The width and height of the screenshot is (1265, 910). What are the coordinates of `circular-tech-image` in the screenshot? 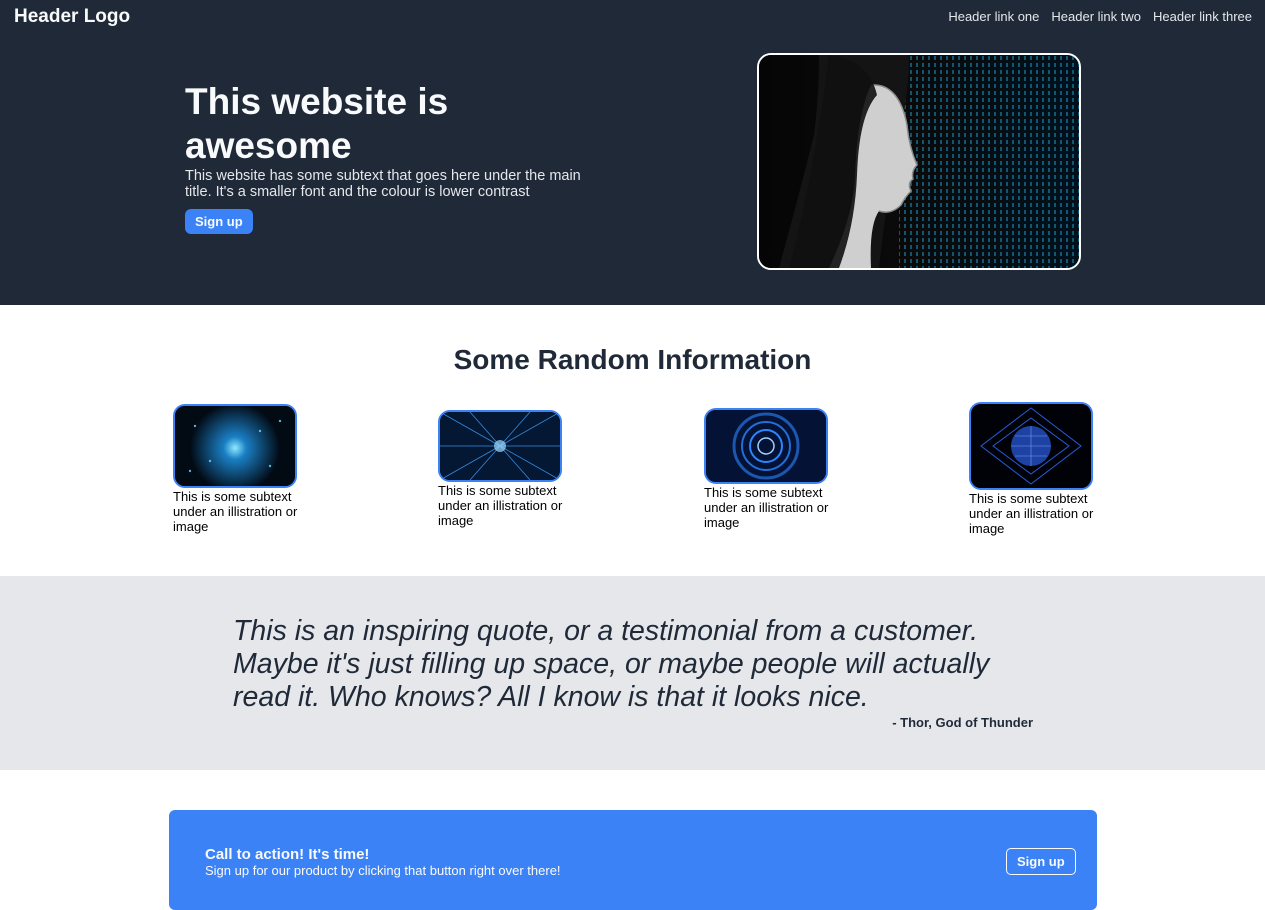 It's located at (766, 446).